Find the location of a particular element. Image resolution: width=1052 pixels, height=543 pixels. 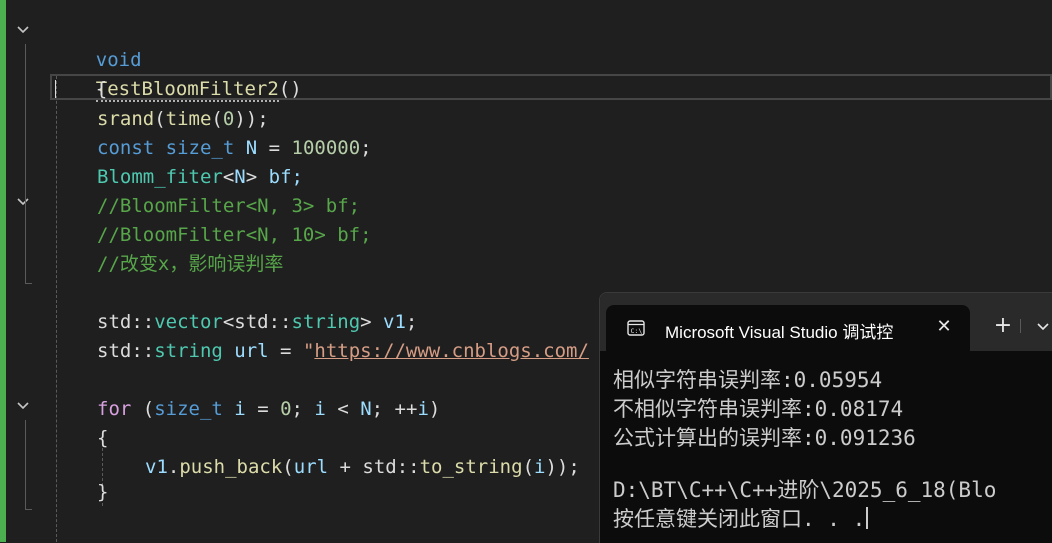

console-prompt-text: 按任意键关闭此窗口. . . is located at coordinates (739, 519).